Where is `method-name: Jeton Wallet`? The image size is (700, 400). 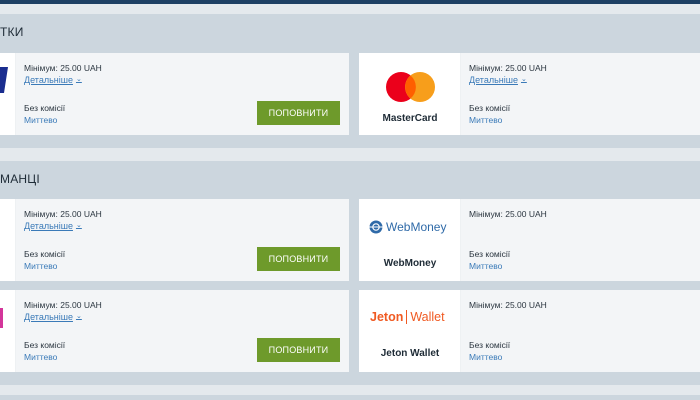 method-name: Jeton Wallet is located at coordinates (410, 353).